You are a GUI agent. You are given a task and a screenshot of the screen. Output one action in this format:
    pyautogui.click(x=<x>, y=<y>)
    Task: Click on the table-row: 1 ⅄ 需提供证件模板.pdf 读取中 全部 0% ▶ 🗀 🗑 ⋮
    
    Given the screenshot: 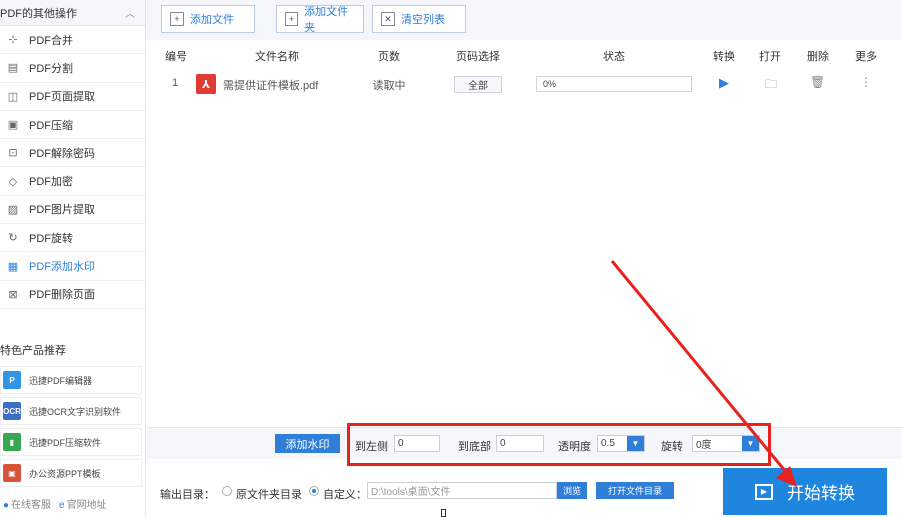 What is the action you would take?
    pyautogui.click(x=524, y=83)
    